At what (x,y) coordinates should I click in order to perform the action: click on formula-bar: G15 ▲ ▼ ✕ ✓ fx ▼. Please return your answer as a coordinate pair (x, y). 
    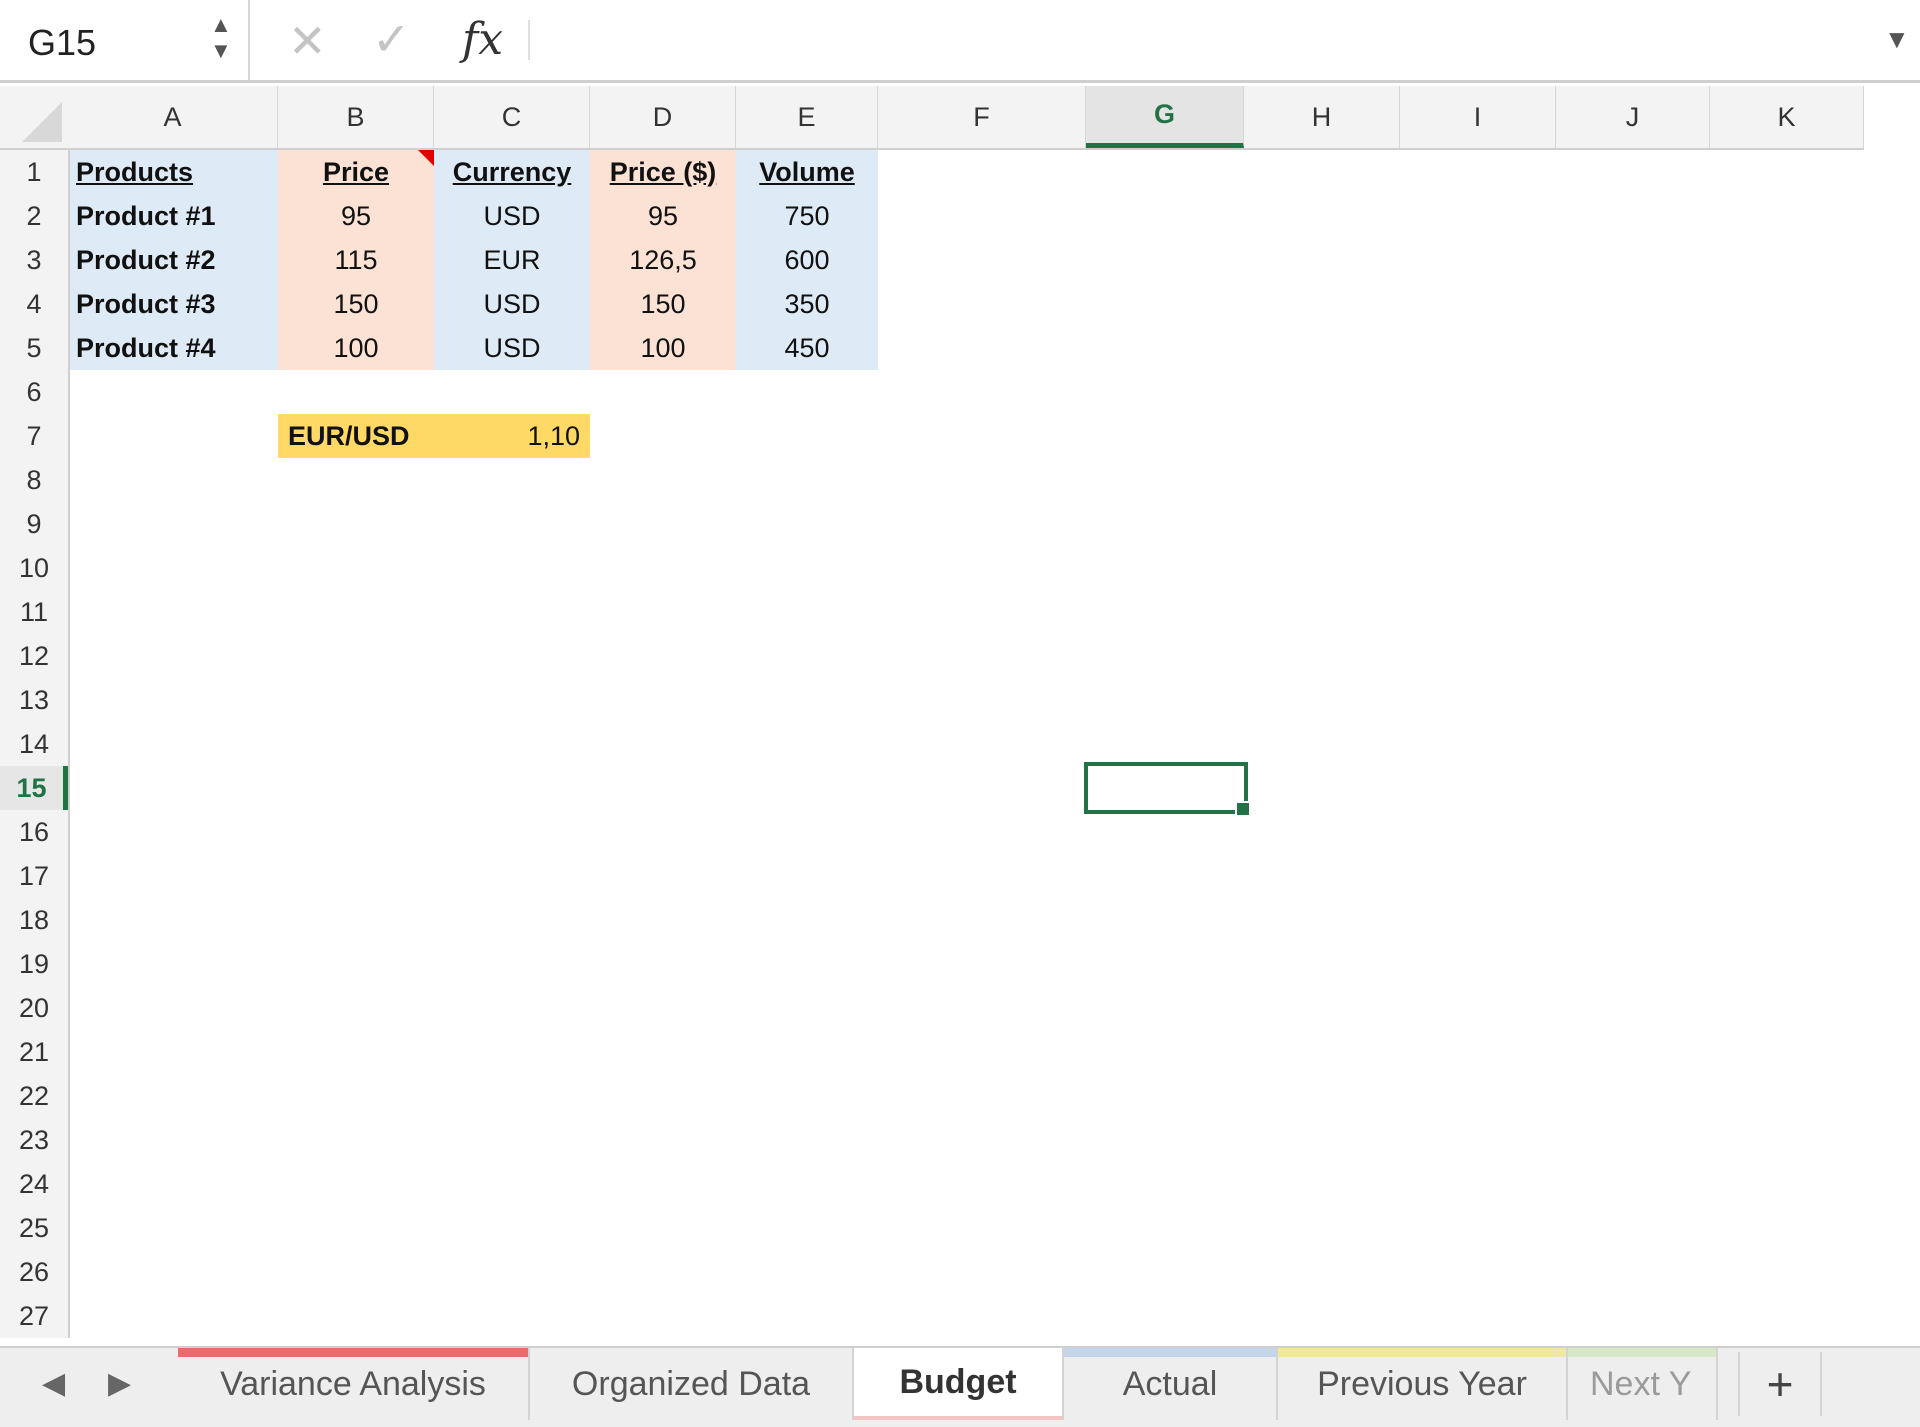
    Looking at the image, I should click on (960, 41).